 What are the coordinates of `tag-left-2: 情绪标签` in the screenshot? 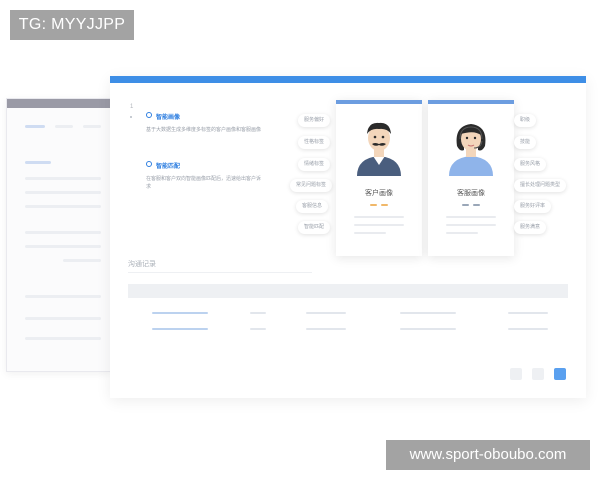 It's located at (314, 164).